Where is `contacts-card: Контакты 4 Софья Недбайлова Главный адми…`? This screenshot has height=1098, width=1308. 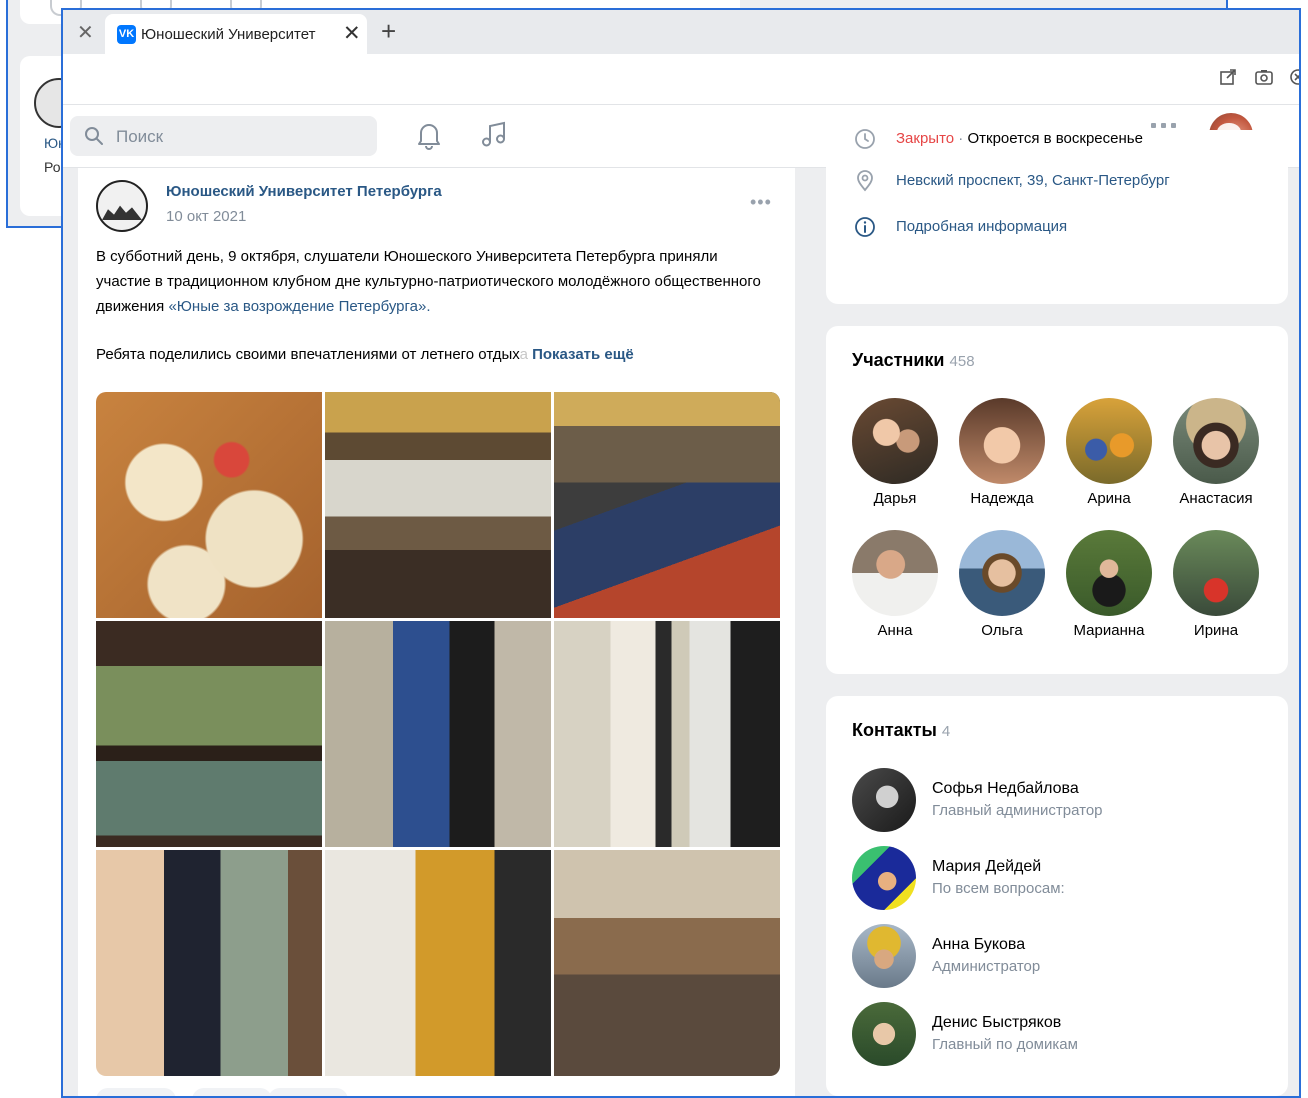
contacts-card: Контакты 4 Софья Недбайлова Главный адми… is located at coordinates (1057, 896).